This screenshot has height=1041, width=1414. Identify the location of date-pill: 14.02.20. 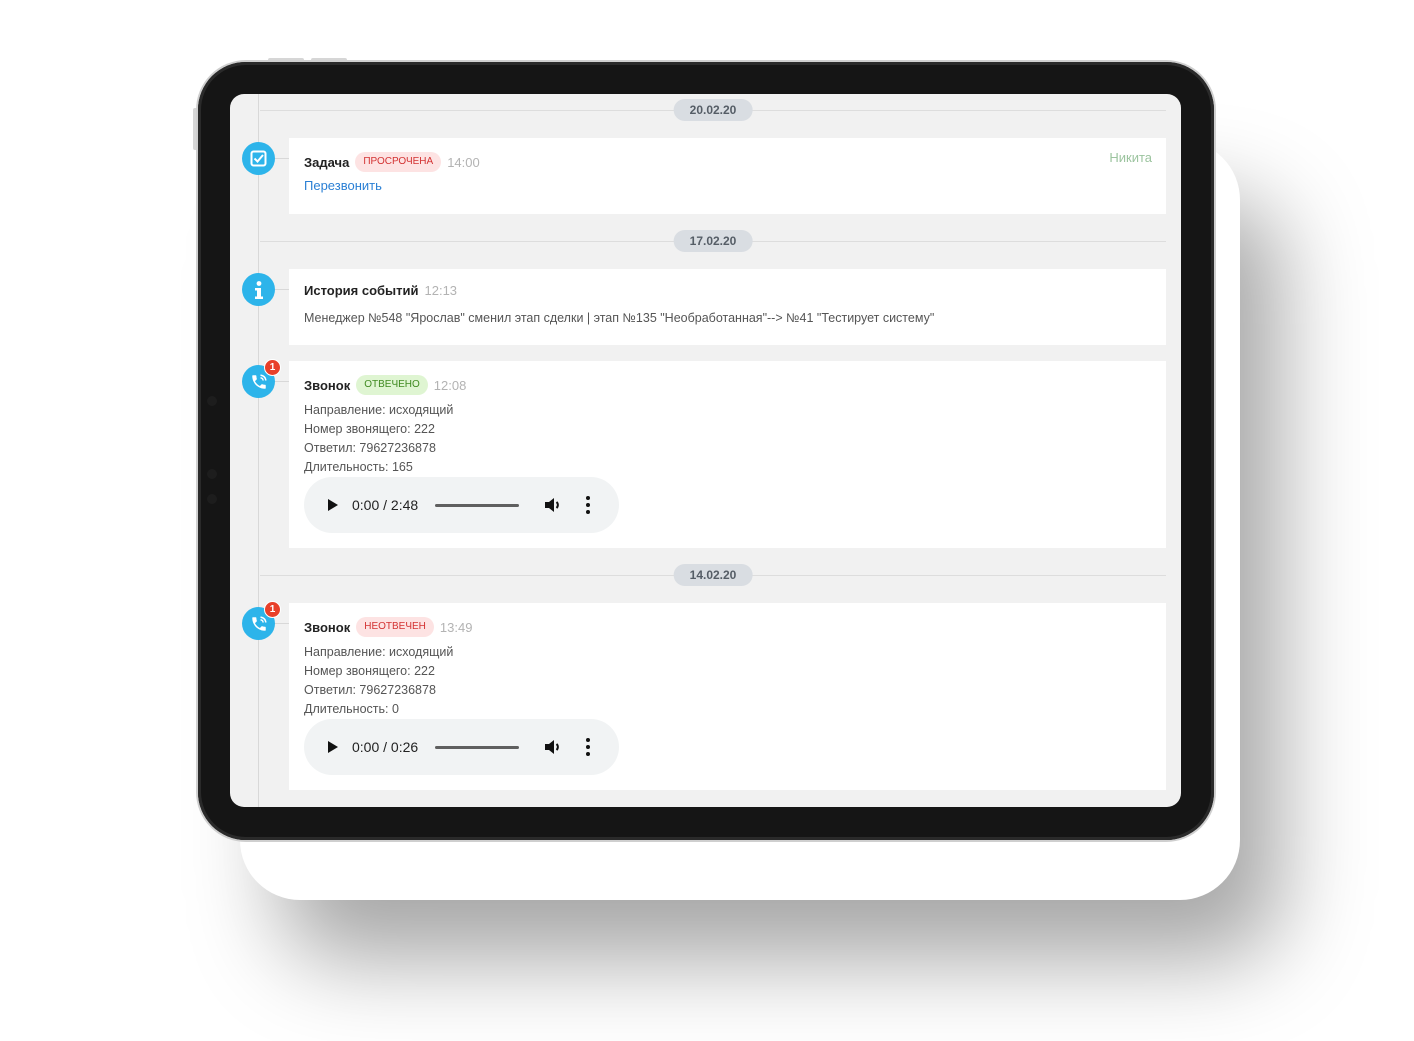
(713, 575).